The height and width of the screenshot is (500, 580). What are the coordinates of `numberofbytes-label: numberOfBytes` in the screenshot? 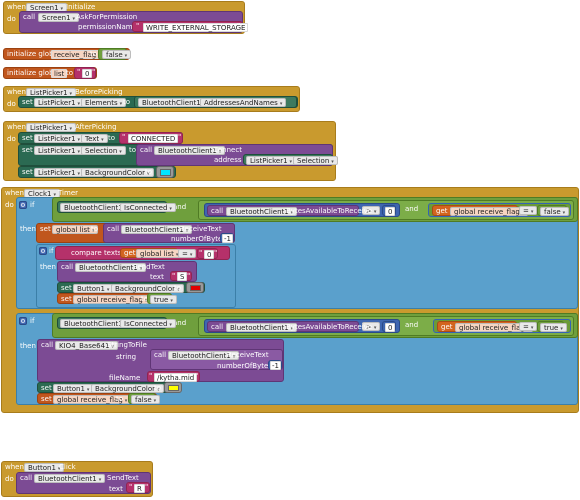 It's located at (198, 239).